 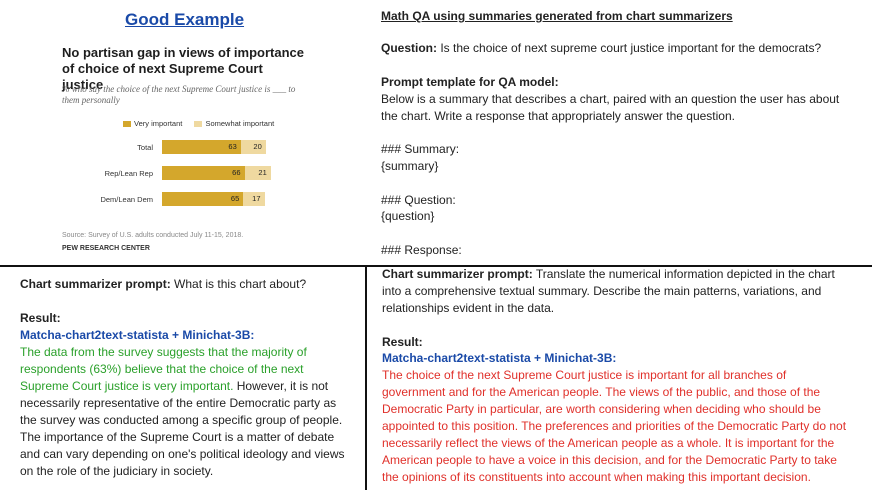 I want to click on question-label: Question:, so click(x=409, y=48).